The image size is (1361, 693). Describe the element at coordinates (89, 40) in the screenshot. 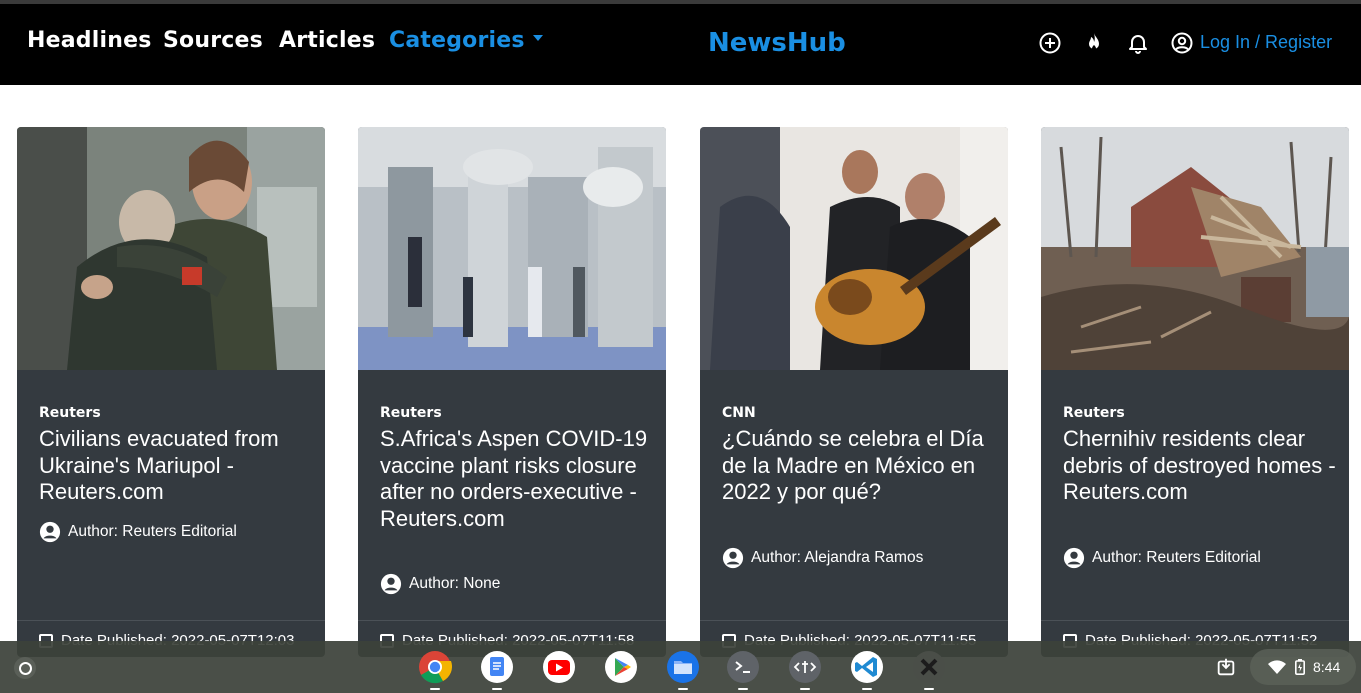

I see `nav-headlines: Headlines` at that location.